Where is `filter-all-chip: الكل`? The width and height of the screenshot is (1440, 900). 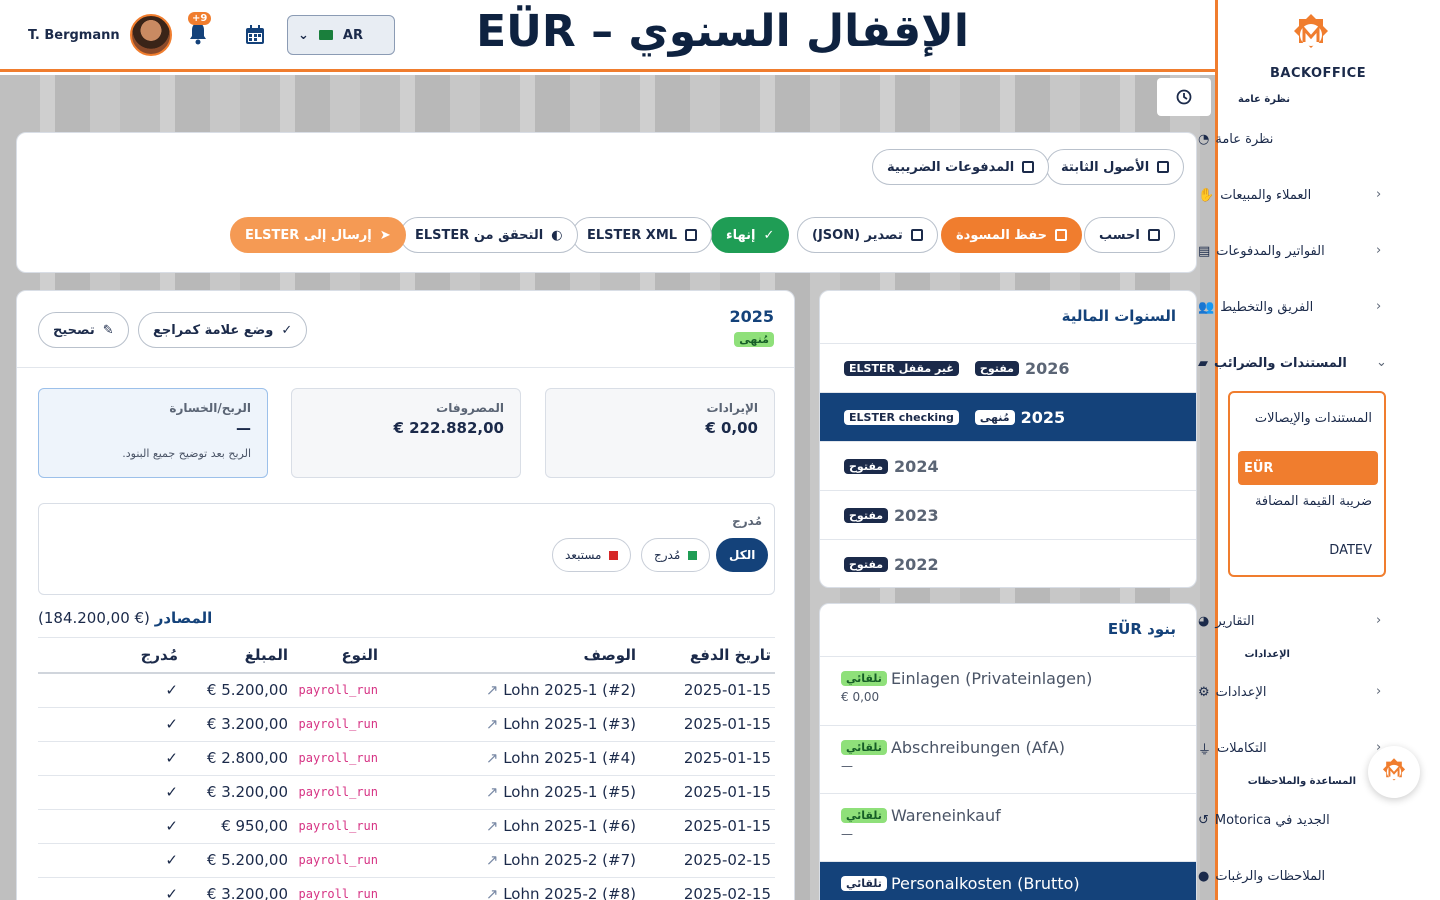 filter-all-chip: الكل is located at coordinates (742, 555).